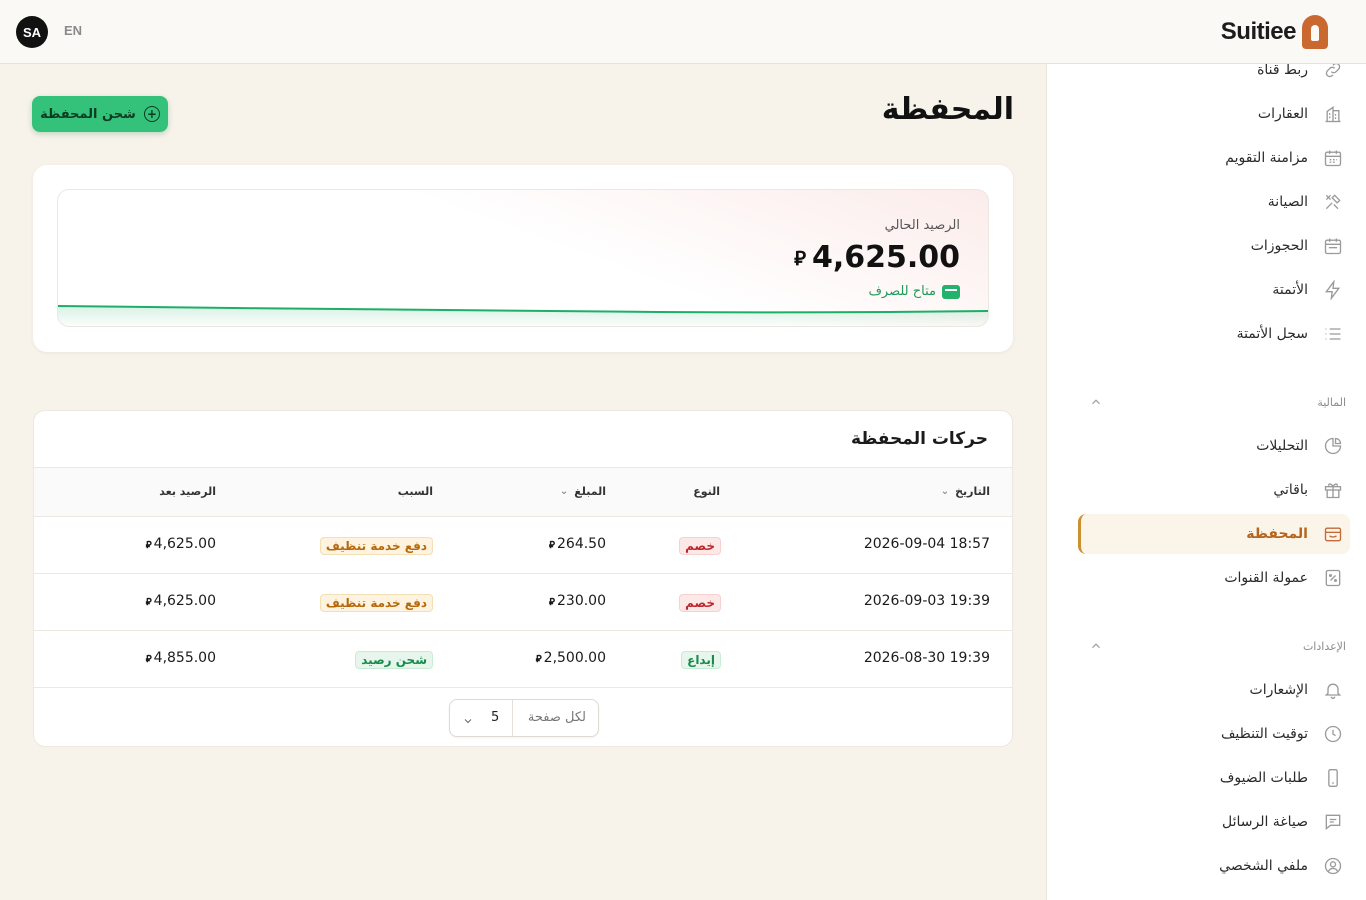 Image resolution: width=1366 pixels, height=900 pixels. I want to click on wallet-icon, so click(1333, 534).